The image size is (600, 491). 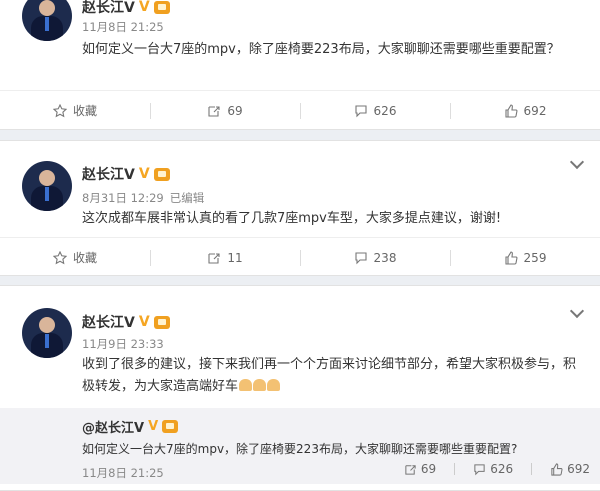 What do you see at coordinates (321, 49) in the screenshot?
I see `post-text: 如何定义一台大7座的mpv，除了座椅要223布局，大家聊聊还需要哪些重要配置？` at bounding box center [321, 49].